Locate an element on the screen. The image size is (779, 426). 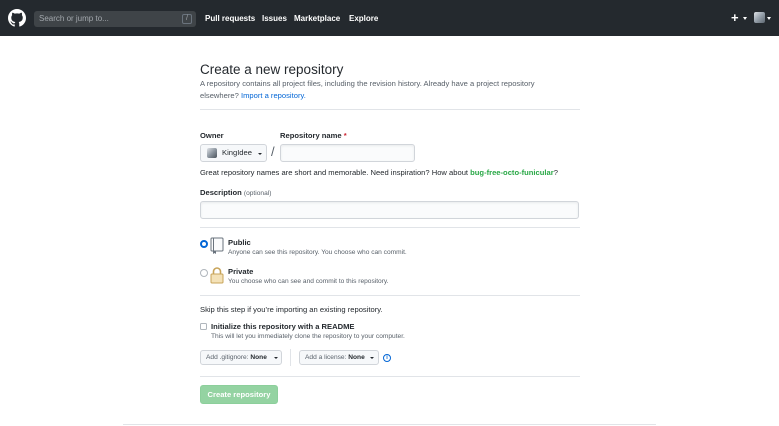
hint-suffix: ? is located at coordinates (555, 172).